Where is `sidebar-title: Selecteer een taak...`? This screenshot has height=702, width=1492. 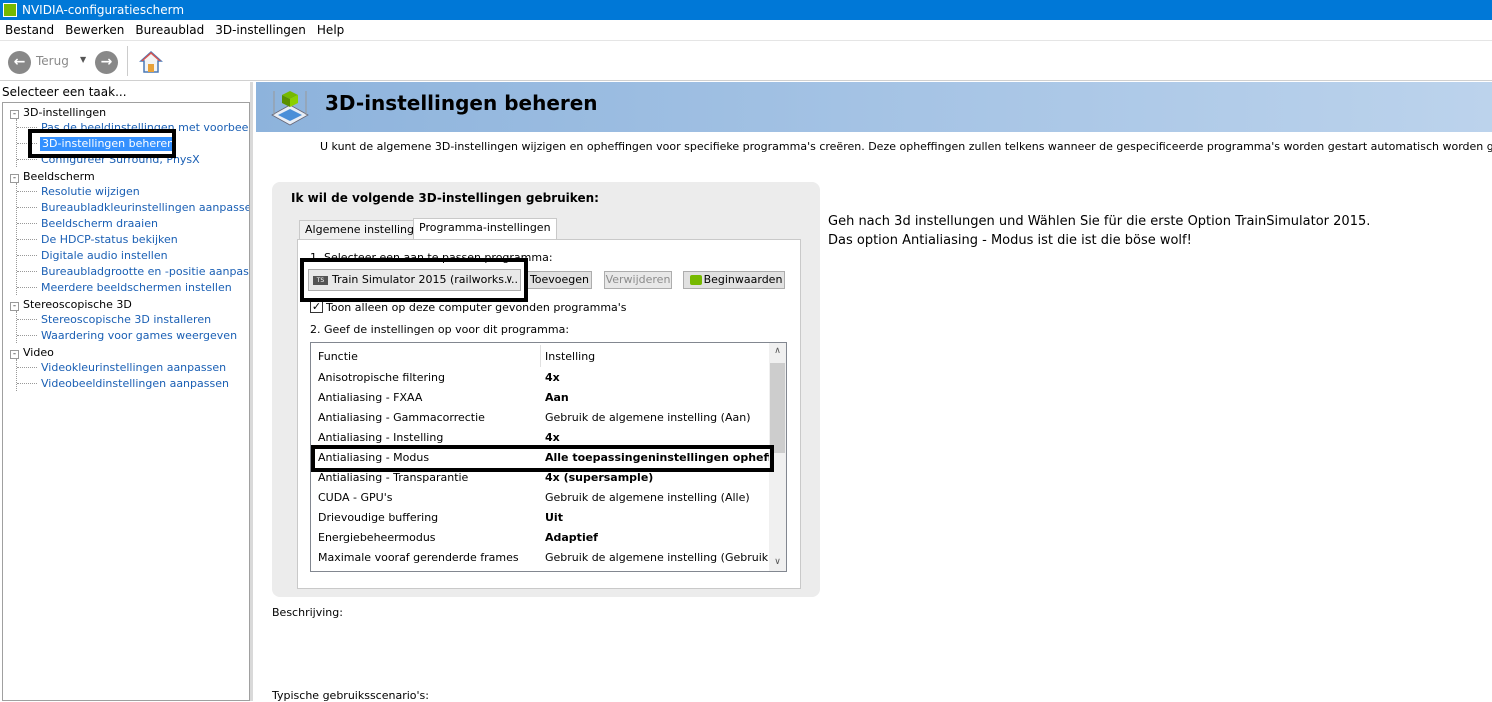
sidebar-title: Selecteer een taak... is located at coordinates (64, 92).